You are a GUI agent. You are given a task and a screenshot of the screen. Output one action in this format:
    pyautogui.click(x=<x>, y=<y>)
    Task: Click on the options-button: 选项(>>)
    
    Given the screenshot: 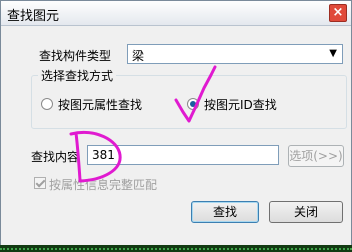 What is the action you would take?
    pyautogui.click(x=316, y=156)
    